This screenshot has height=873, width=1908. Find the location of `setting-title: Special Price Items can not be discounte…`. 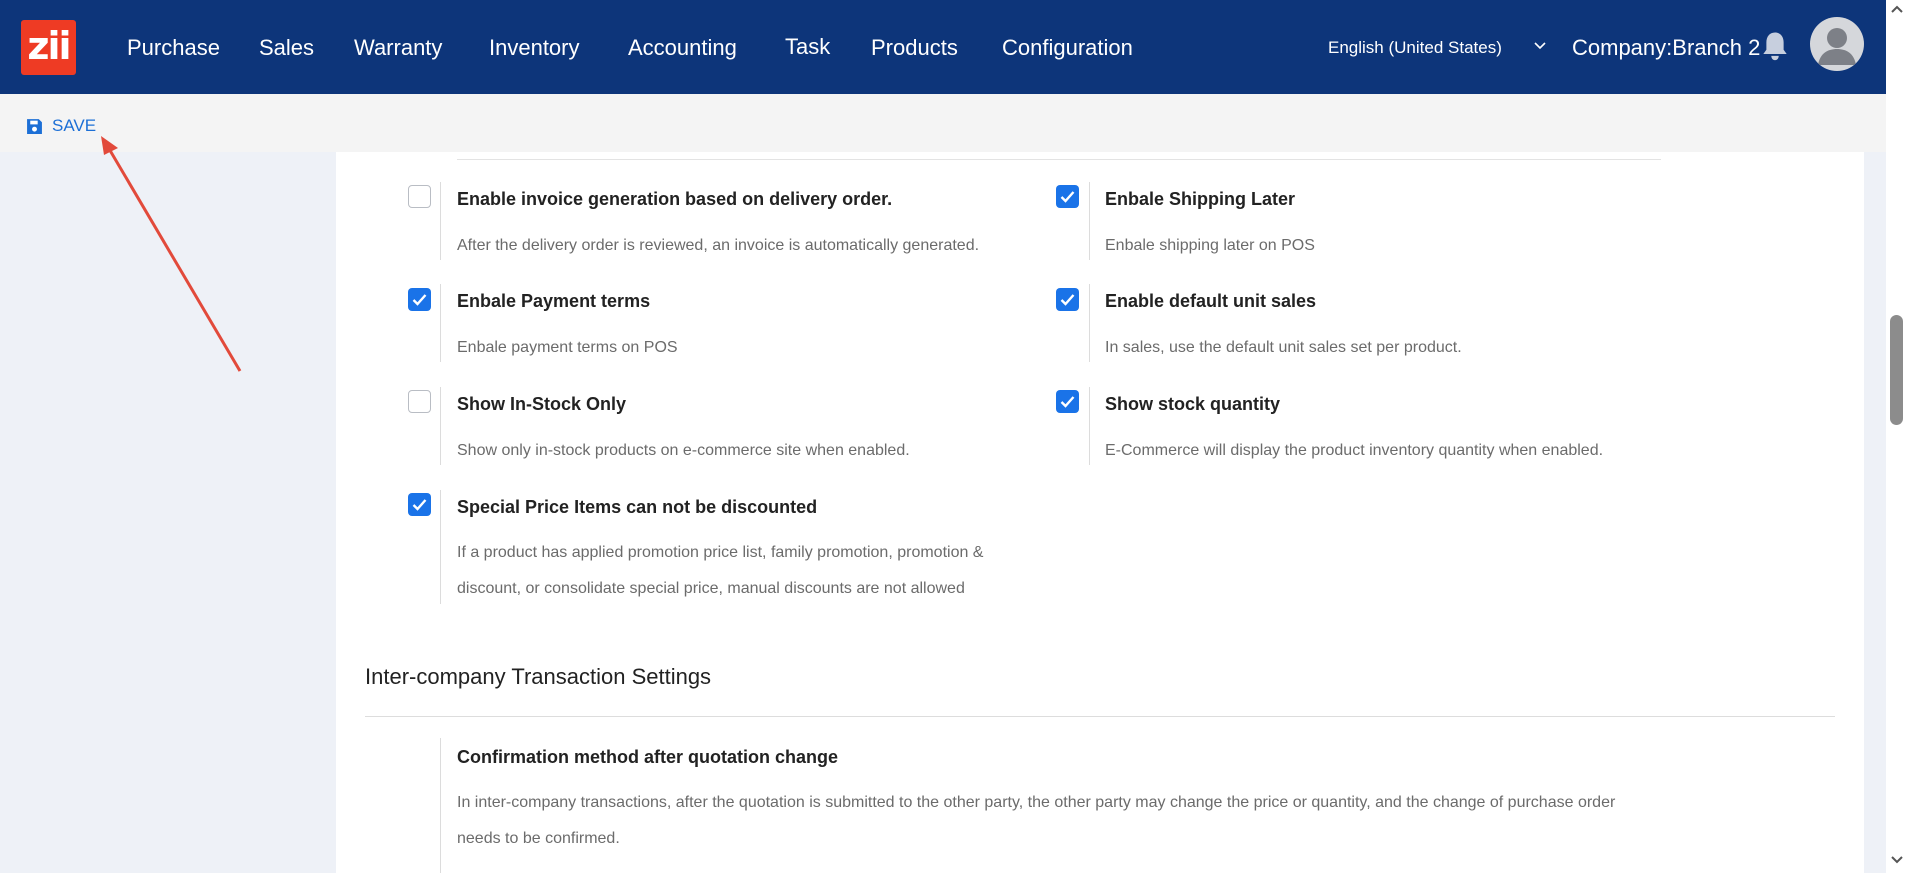

setting-title: Special Price Items can not be discounte… is located at coordinates (637, 507).